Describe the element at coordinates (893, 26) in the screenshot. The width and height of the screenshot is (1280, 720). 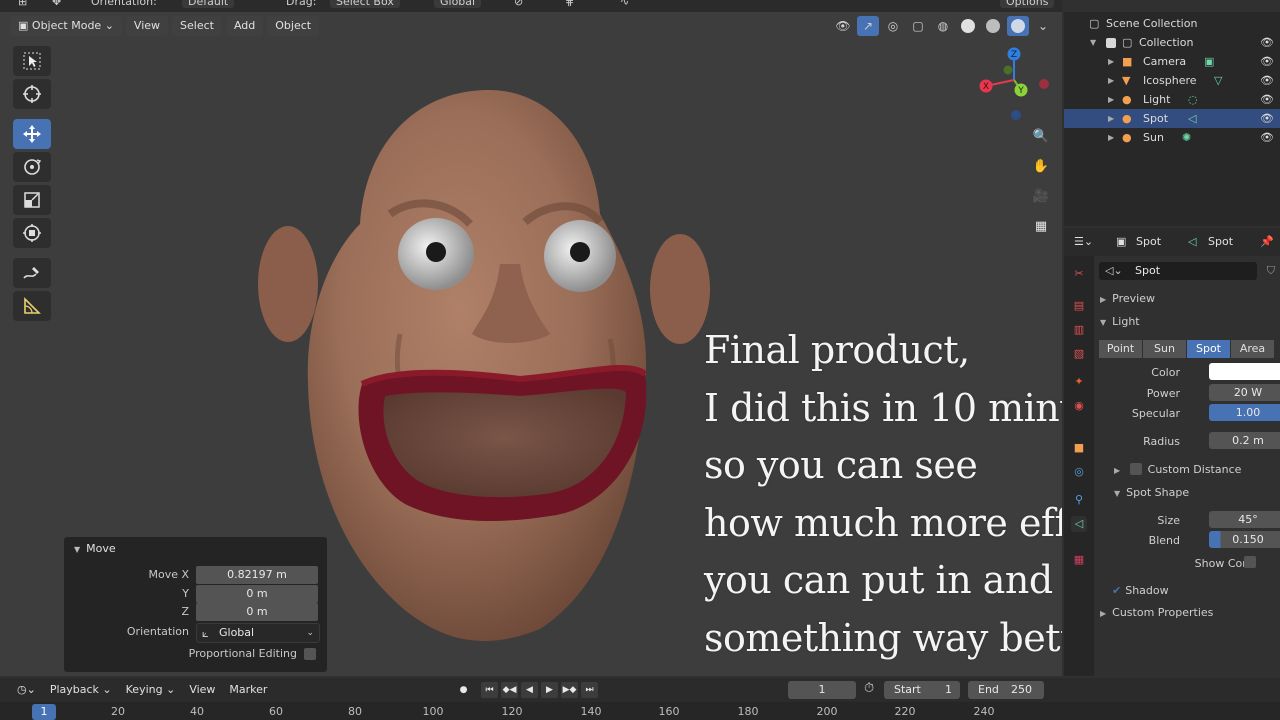
I see `overlays-icon: ◎` at that location.